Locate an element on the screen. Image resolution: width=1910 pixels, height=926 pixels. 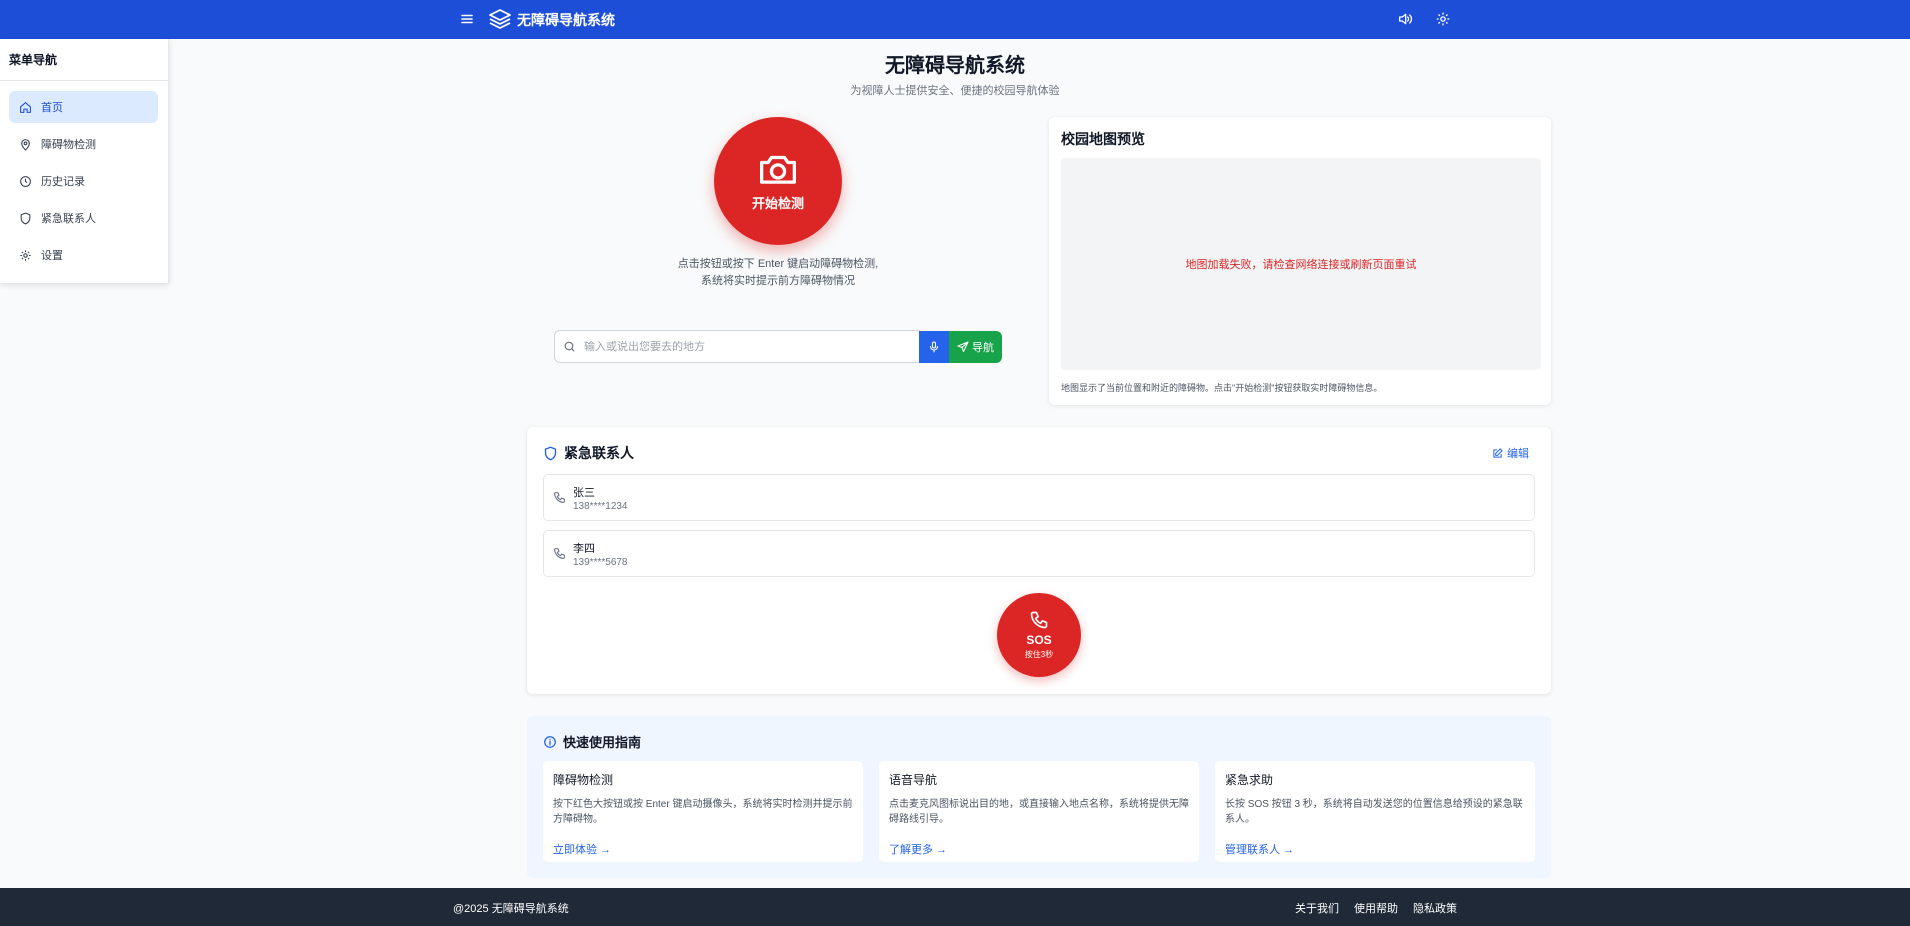
guide-card-link: 管理联系人 → is located at coordinates (1259, 849).